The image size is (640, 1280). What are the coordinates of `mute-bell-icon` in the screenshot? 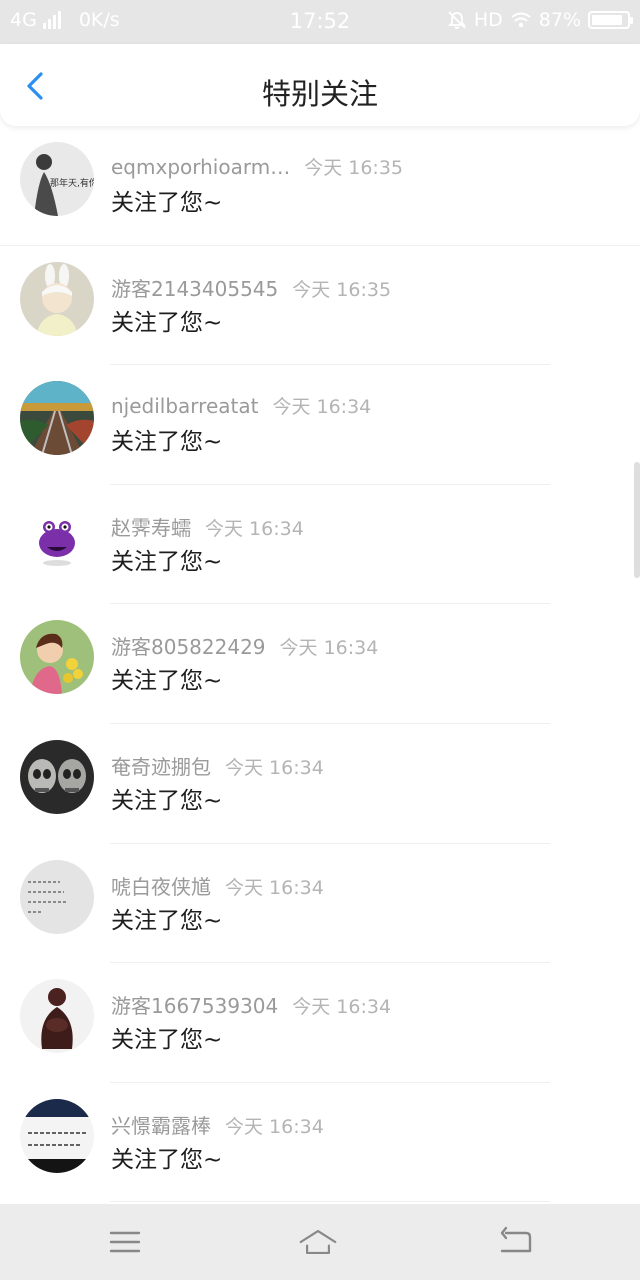 It's located at (457, 20).